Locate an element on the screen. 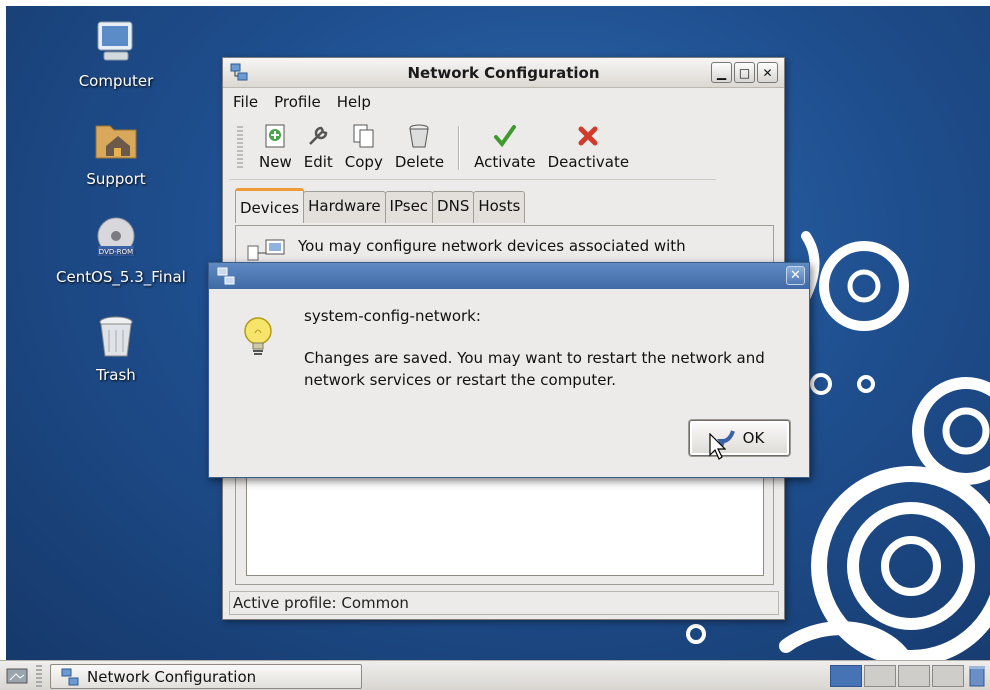 This screenshot has height=690, width=990. deactivate-button: Deactivate is located at coordinates (588, 146).